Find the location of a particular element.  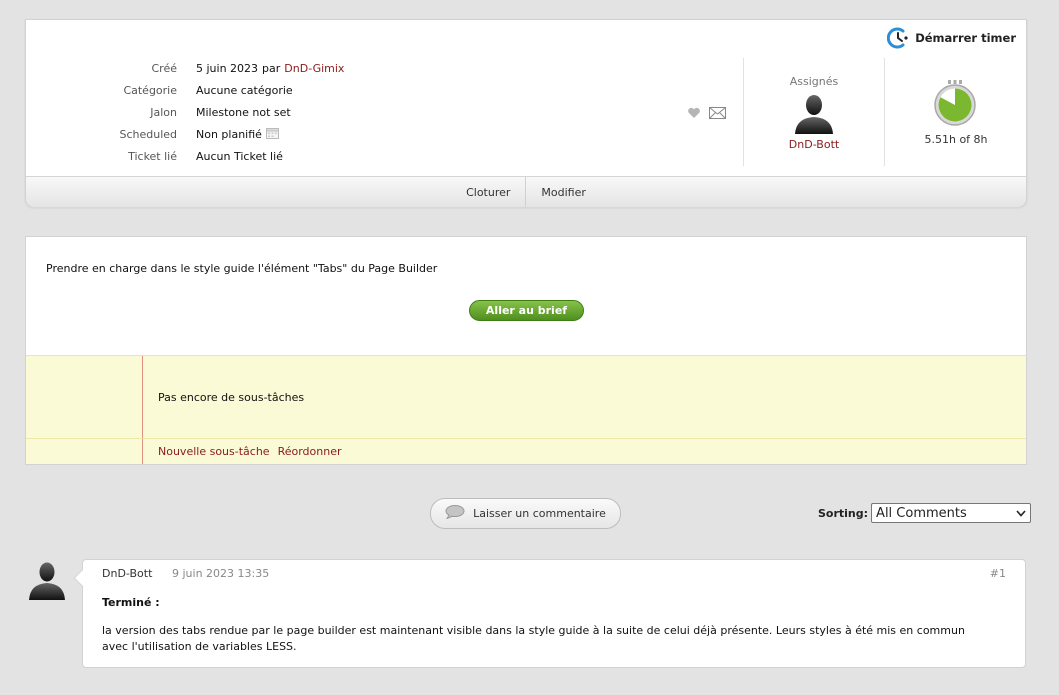

comment-title: Terminé : is located at coordinates (131, 602).